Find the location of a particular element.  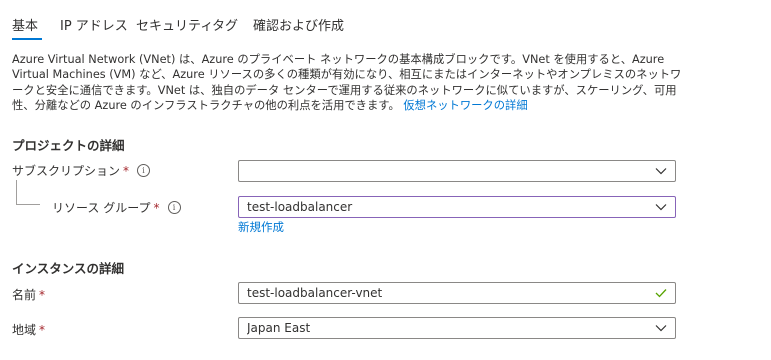

name-label: 名前 * is located at coordinates (28, 294).